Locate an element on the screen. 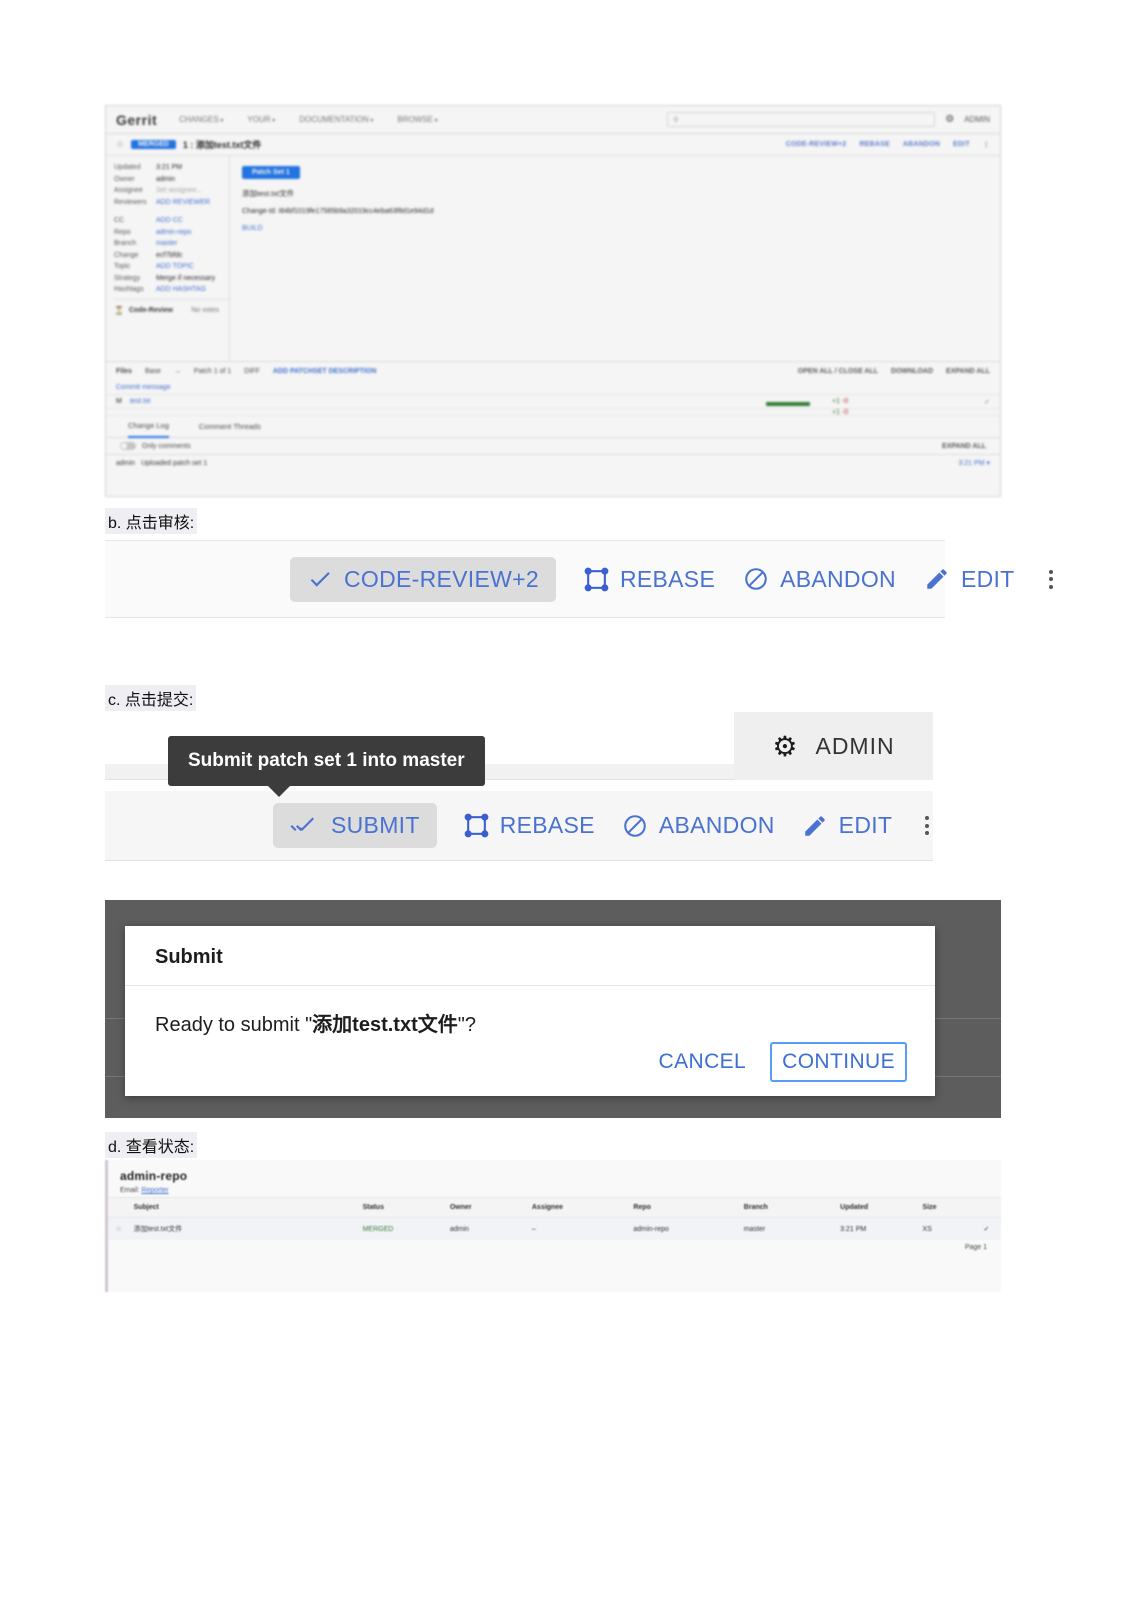 The height and width of the screenshot is (1600, 1131). account-area: ⚙ ADMIN is located at coordinates (833, 746).